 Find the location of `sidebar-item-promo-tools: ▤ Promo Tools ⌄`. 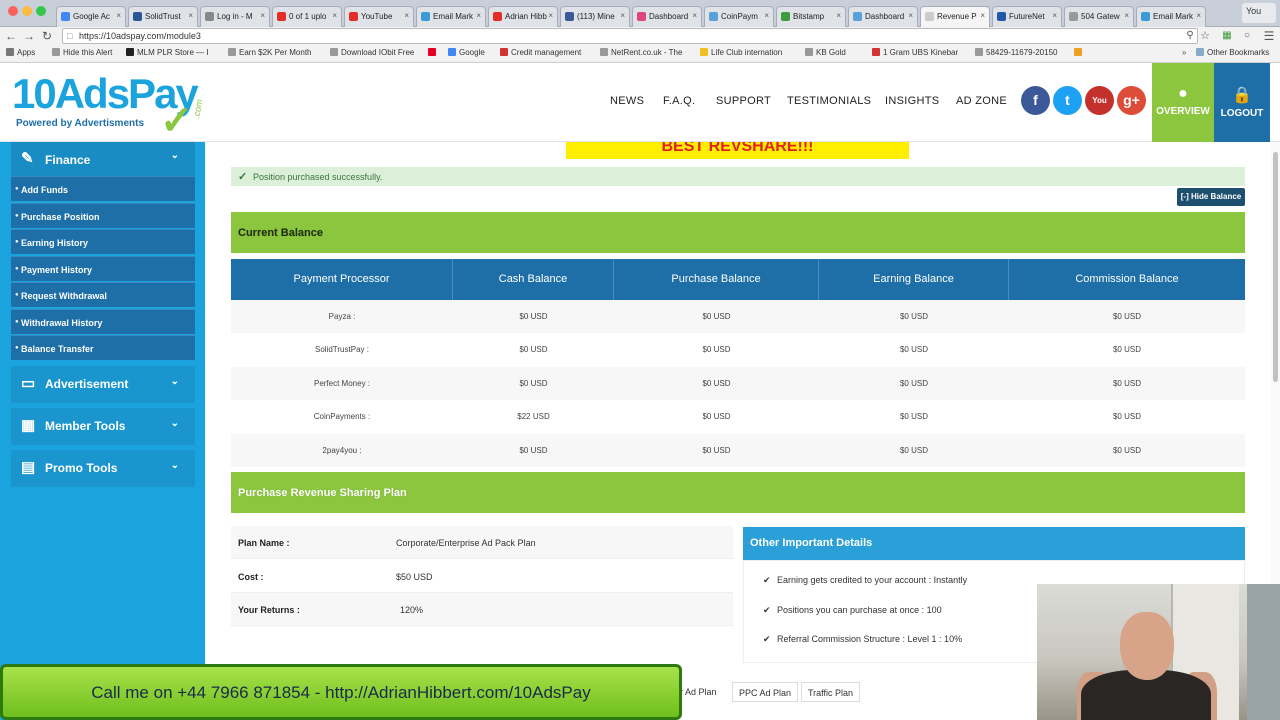

sidebar-item-promo-tools: ▤ Promo Tools ⌄ is located at coordinates (103, 468).